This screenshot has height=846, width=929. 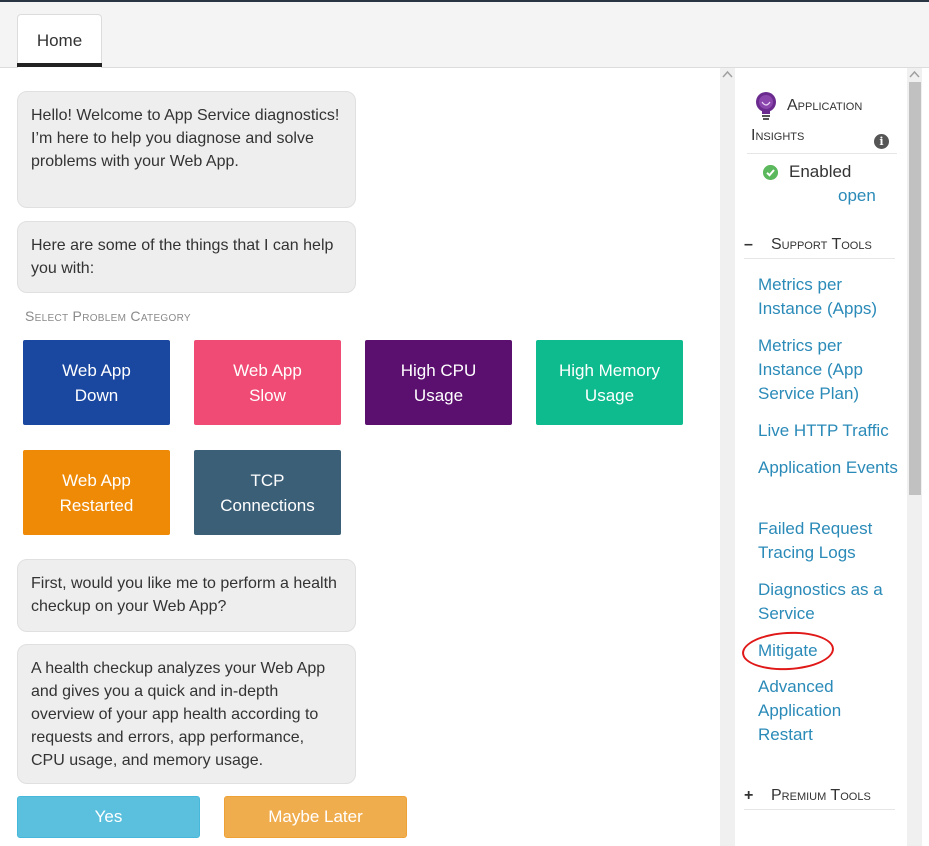 I want to click on window-right-edge, so click(x=925, y=457).